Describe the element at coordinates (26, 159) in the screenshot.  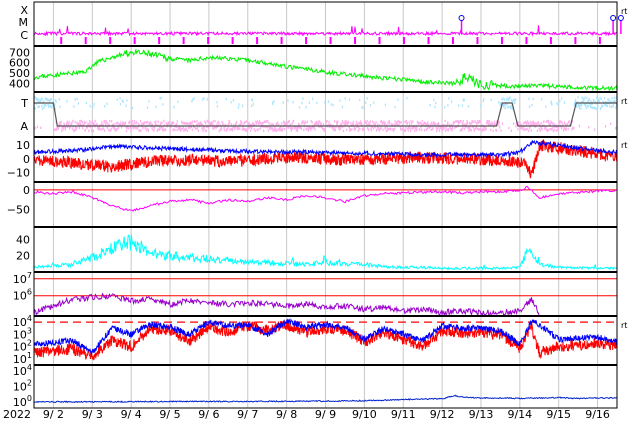
I see `bz-y-tick: 0` at that location.